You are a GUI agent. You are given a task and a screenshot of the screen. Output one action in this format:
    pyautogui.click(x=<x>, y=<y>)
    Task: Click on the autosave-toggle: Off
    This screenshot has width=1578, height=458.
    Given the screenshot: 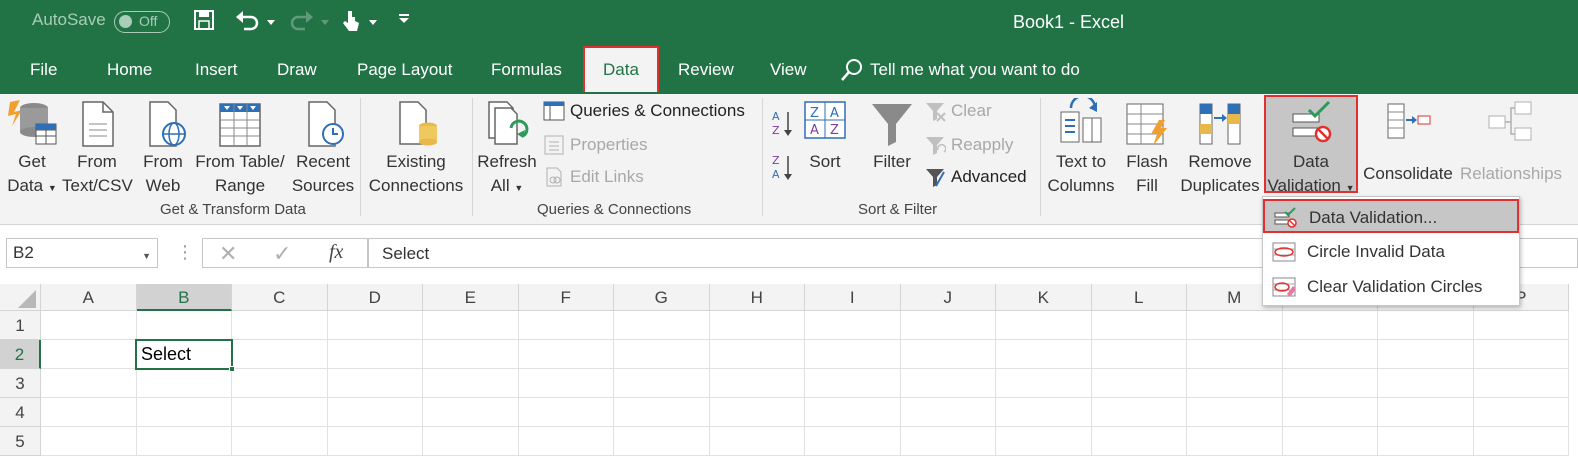 What is the action you would take?
    pyautogui.click(x=142, y=22)
    